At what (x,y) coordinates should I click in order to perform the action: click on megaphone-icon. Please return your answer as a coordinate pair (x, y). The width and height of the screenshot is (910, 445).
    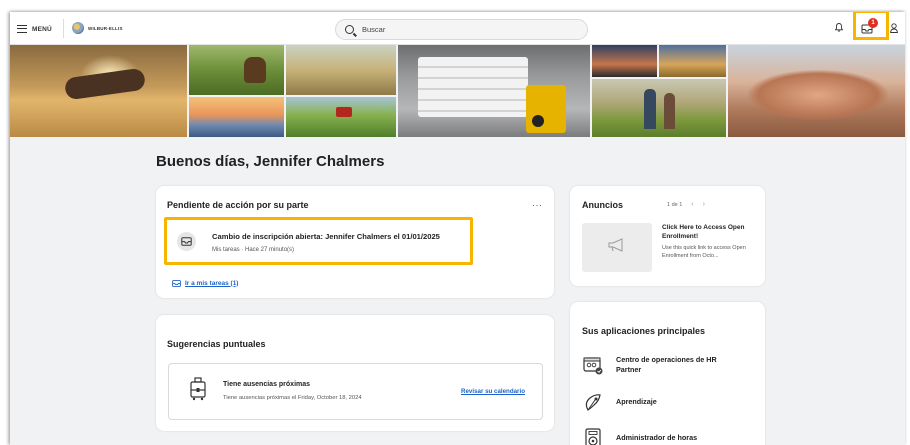
    Looking at the image, I should click on (617, 247).